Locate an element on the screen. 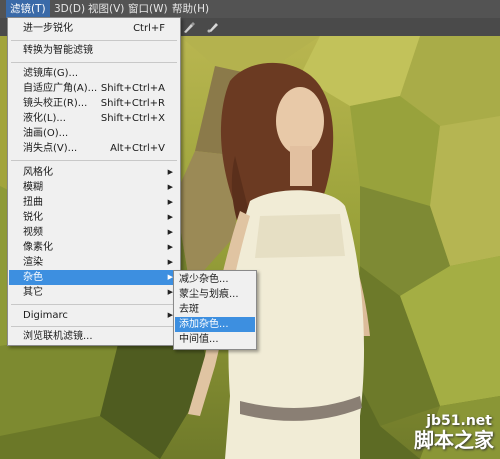  menu-item-distort: 扭曲 ▶ is located at coordinates (94, 202).